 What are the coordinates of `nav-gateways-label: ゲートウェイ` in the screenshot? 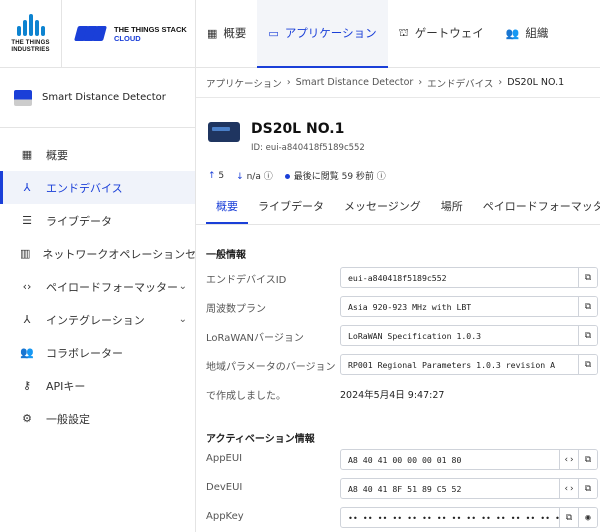 It's located at (449, 33).